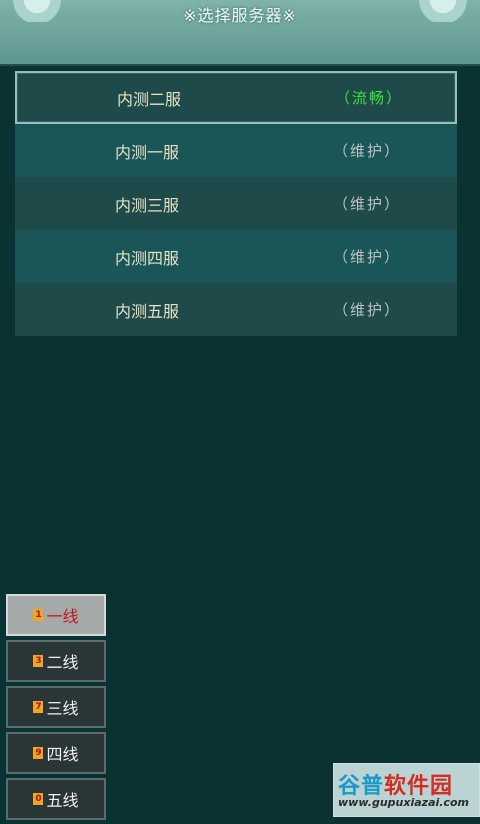 The image size is (480, 824). Describe the element at coordinates (147, 152) in the screenshot. I see `server-name: 内测一服` at that location.